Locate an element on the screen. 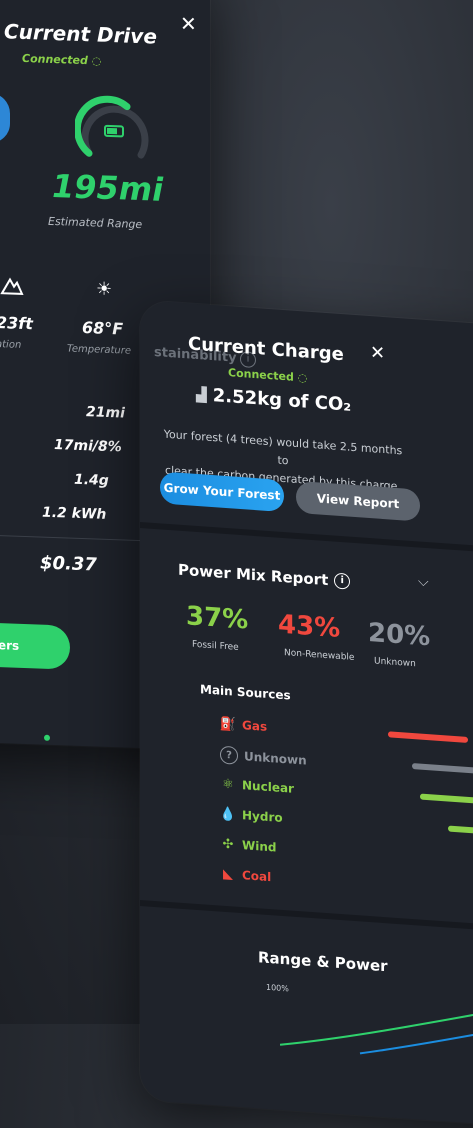 This screenshot has height=1128, width=473. atom-icon: ⚛ is located at coordinates (228, 784).